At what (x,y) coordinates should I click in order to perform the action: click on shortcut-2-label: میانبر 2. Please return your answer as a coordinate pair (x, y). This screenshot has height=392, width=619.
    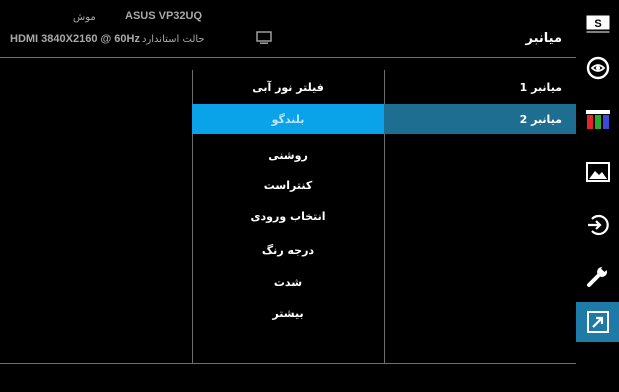
    Looking at the image, I should click on (540, 119).